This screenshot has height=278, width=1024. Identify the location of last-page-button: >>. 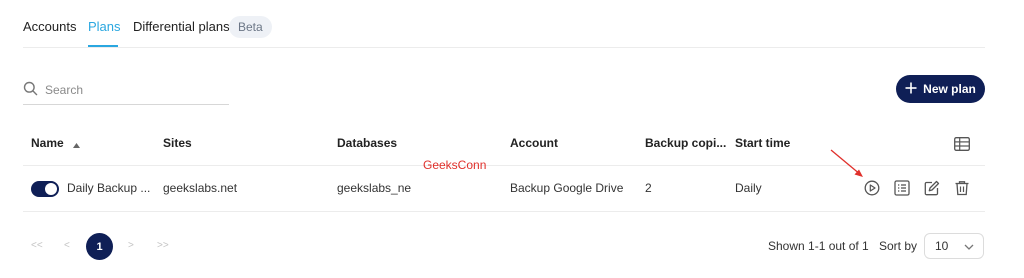
(163, 245).